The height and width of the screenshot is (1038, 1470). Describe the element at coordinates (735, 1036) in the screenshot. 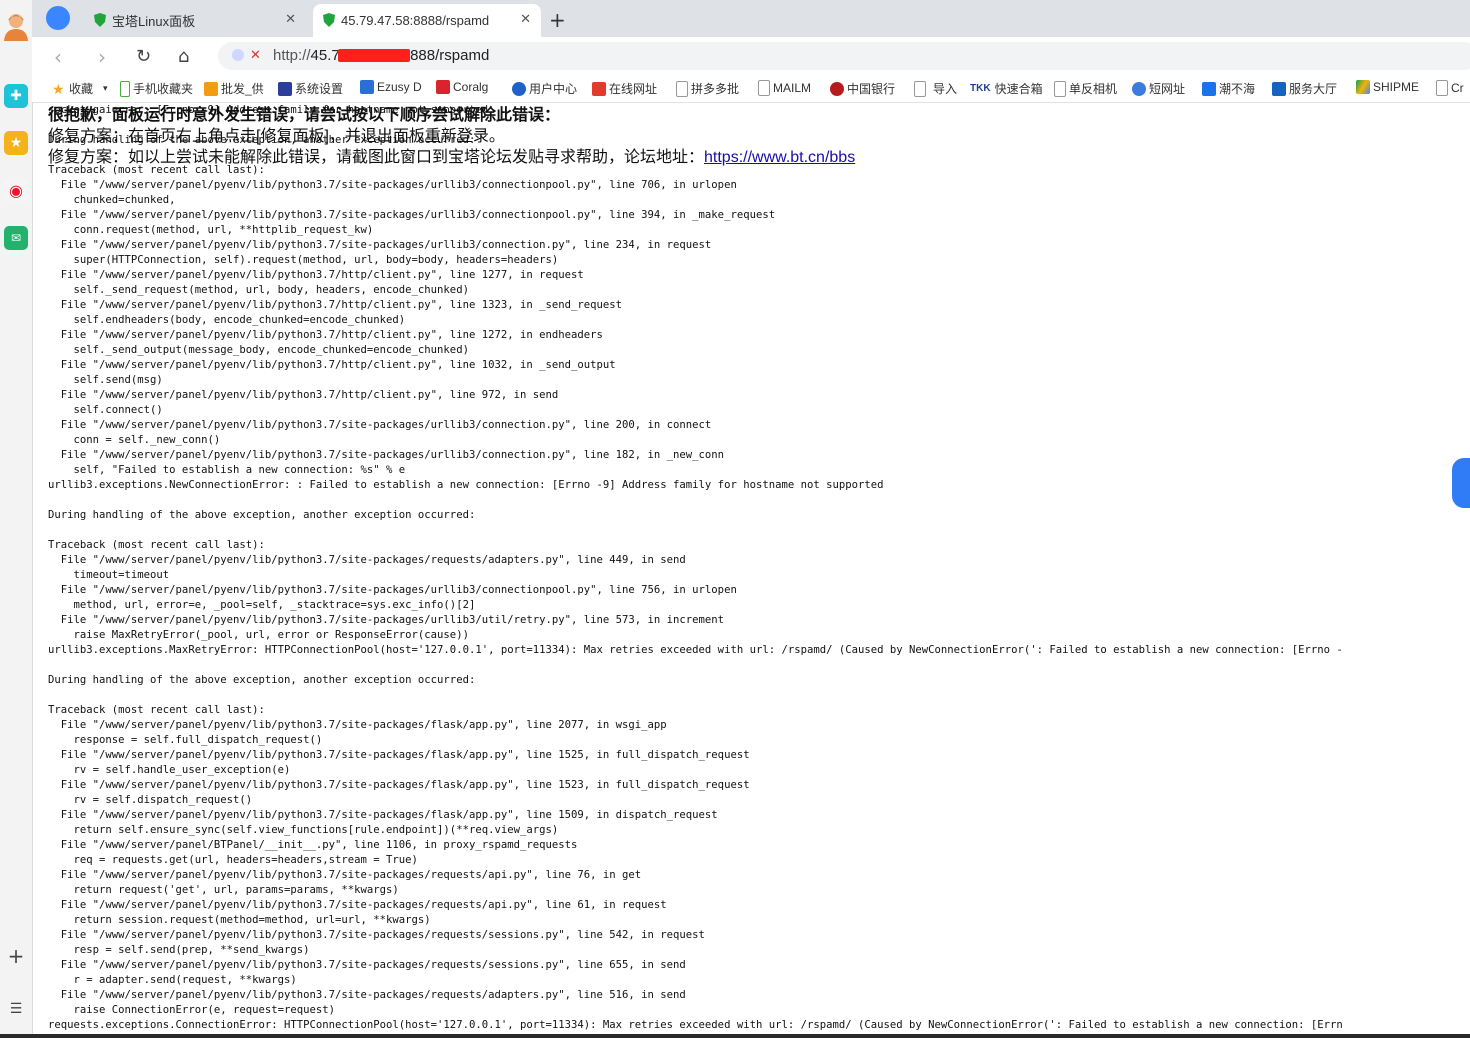

I see `taskbar-edge` at that location.